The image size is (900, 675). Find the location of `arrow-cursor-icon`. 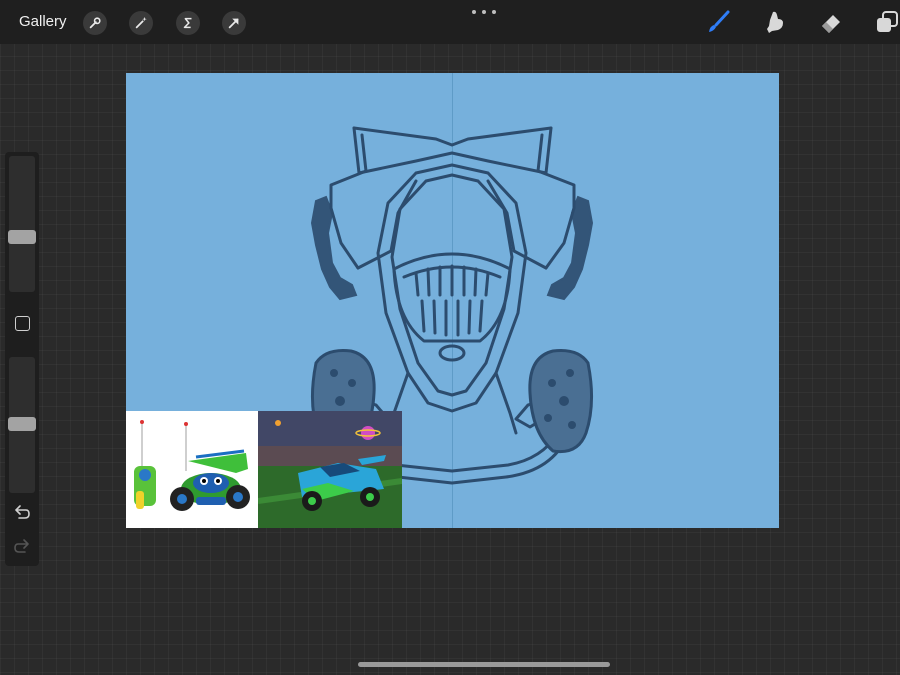

arrow-cursor-icon is located at coordinates (233, 23).